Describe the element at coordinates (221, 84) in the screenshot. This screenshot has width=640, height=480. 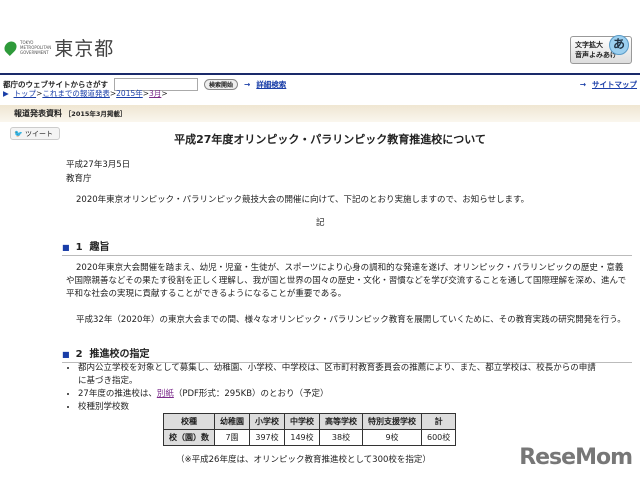
I see `search-button: 検索開始` at that location.